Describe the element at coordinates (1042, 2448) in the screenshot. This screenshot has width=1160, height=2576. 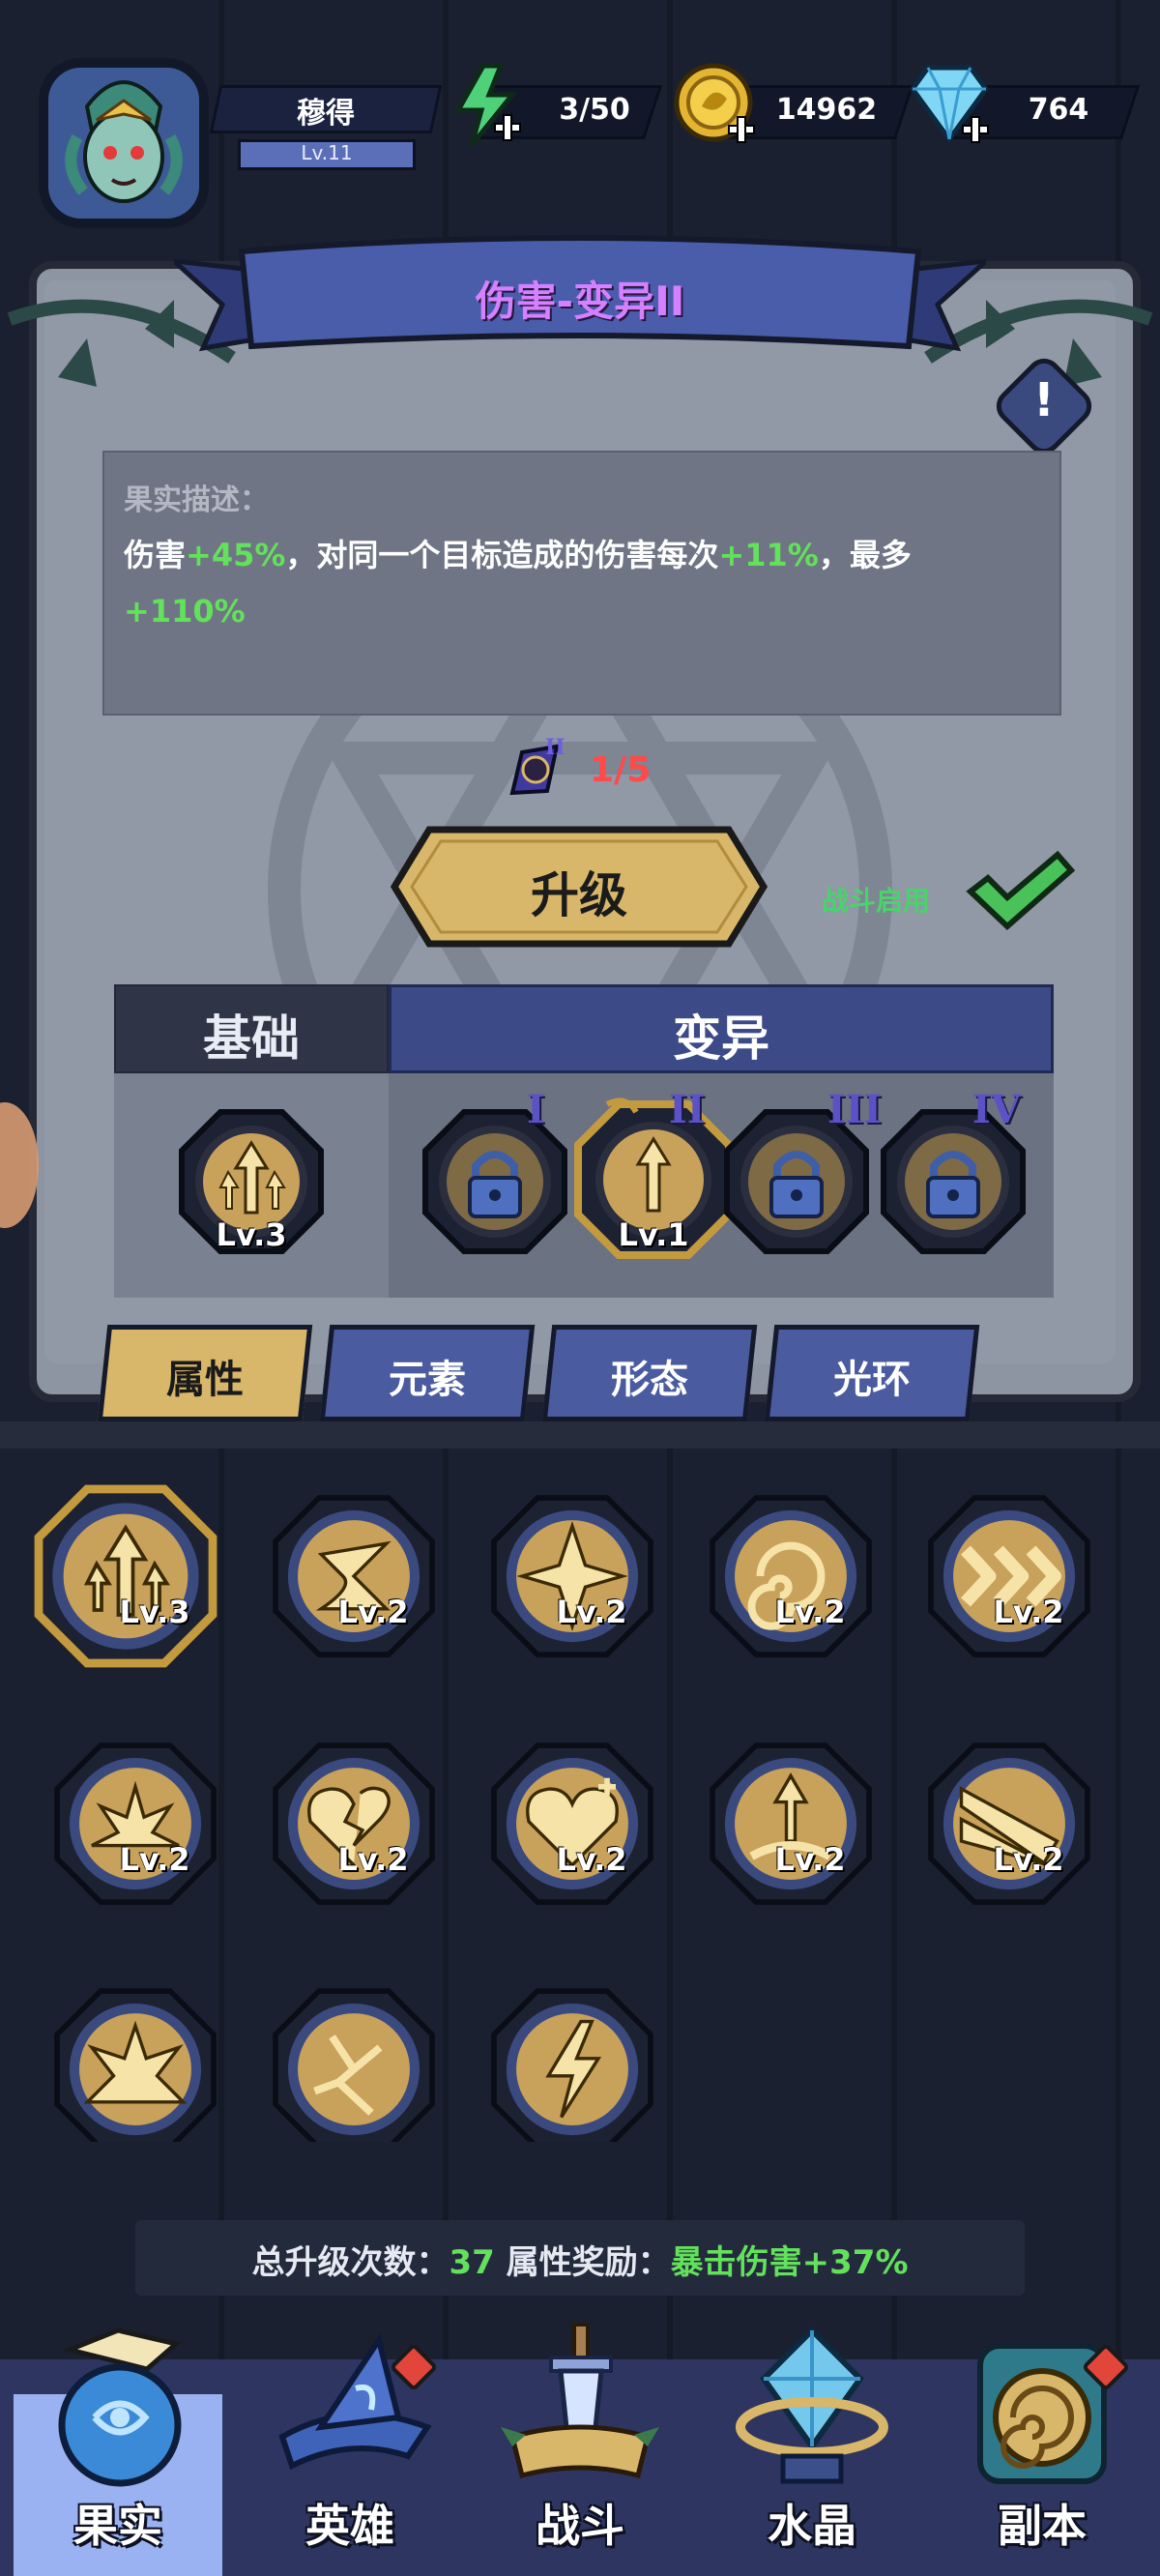
I see `nav-dungeon: 副本` at that location.